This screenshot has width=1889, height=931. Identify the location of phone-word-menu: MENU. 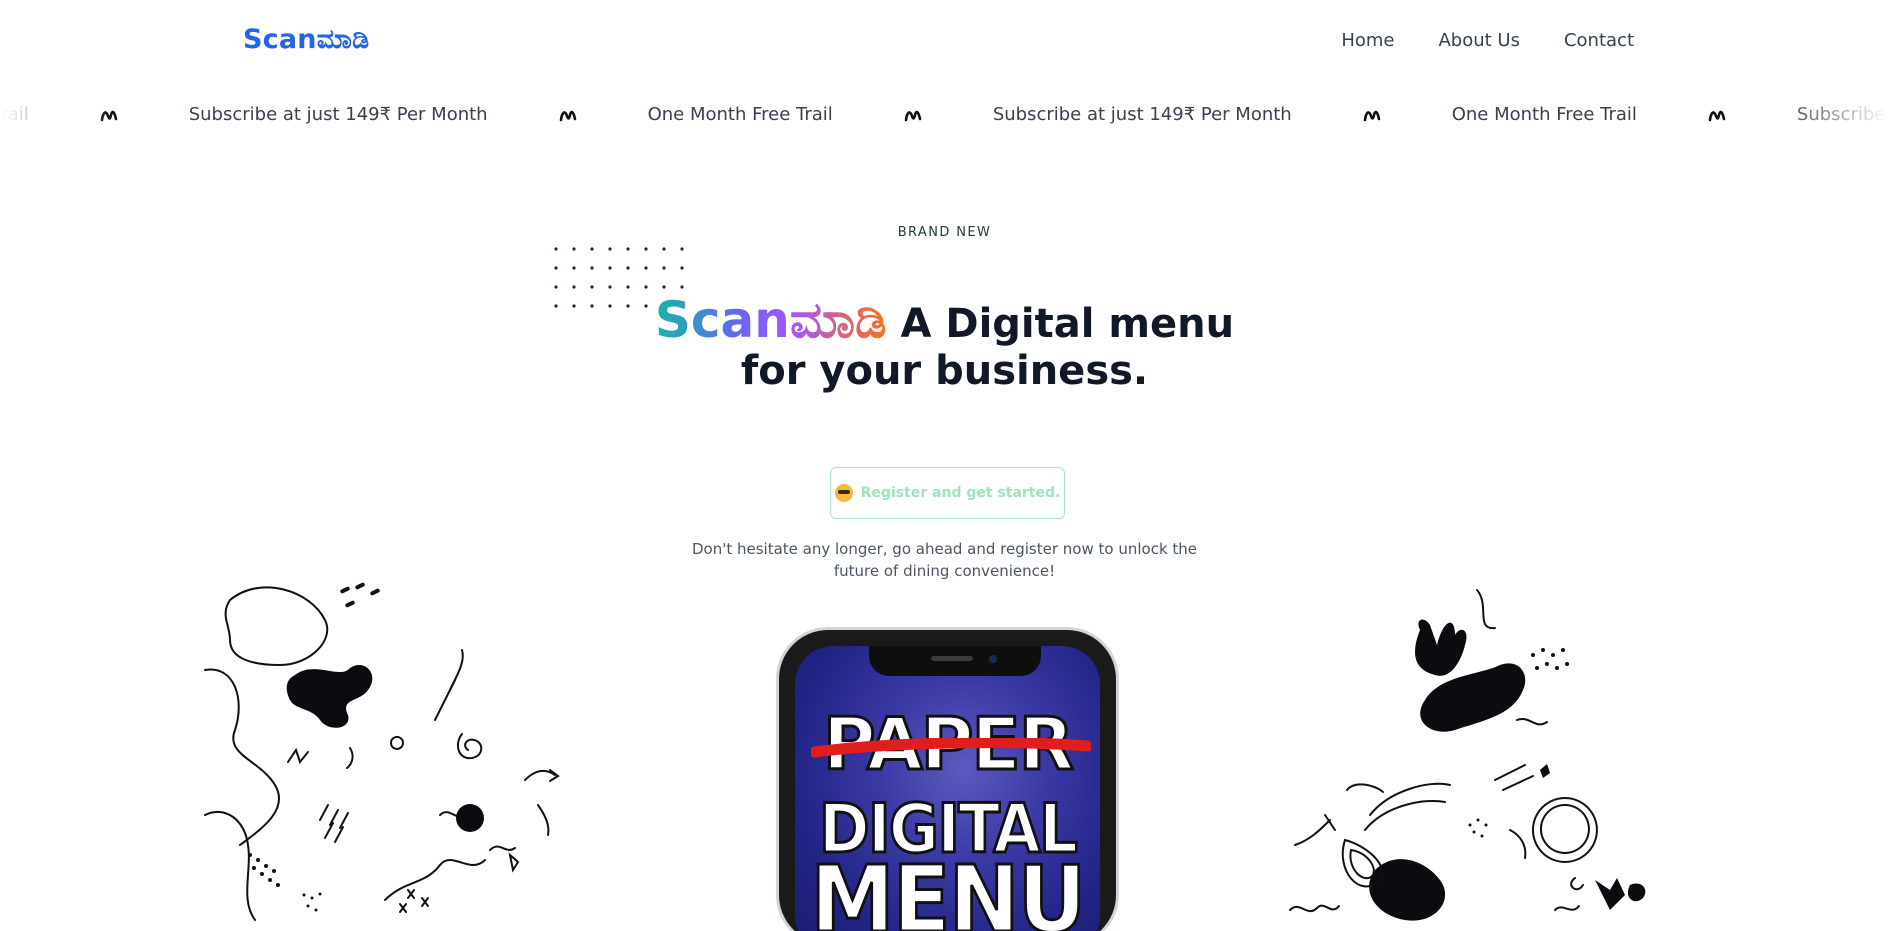
(948, 888).